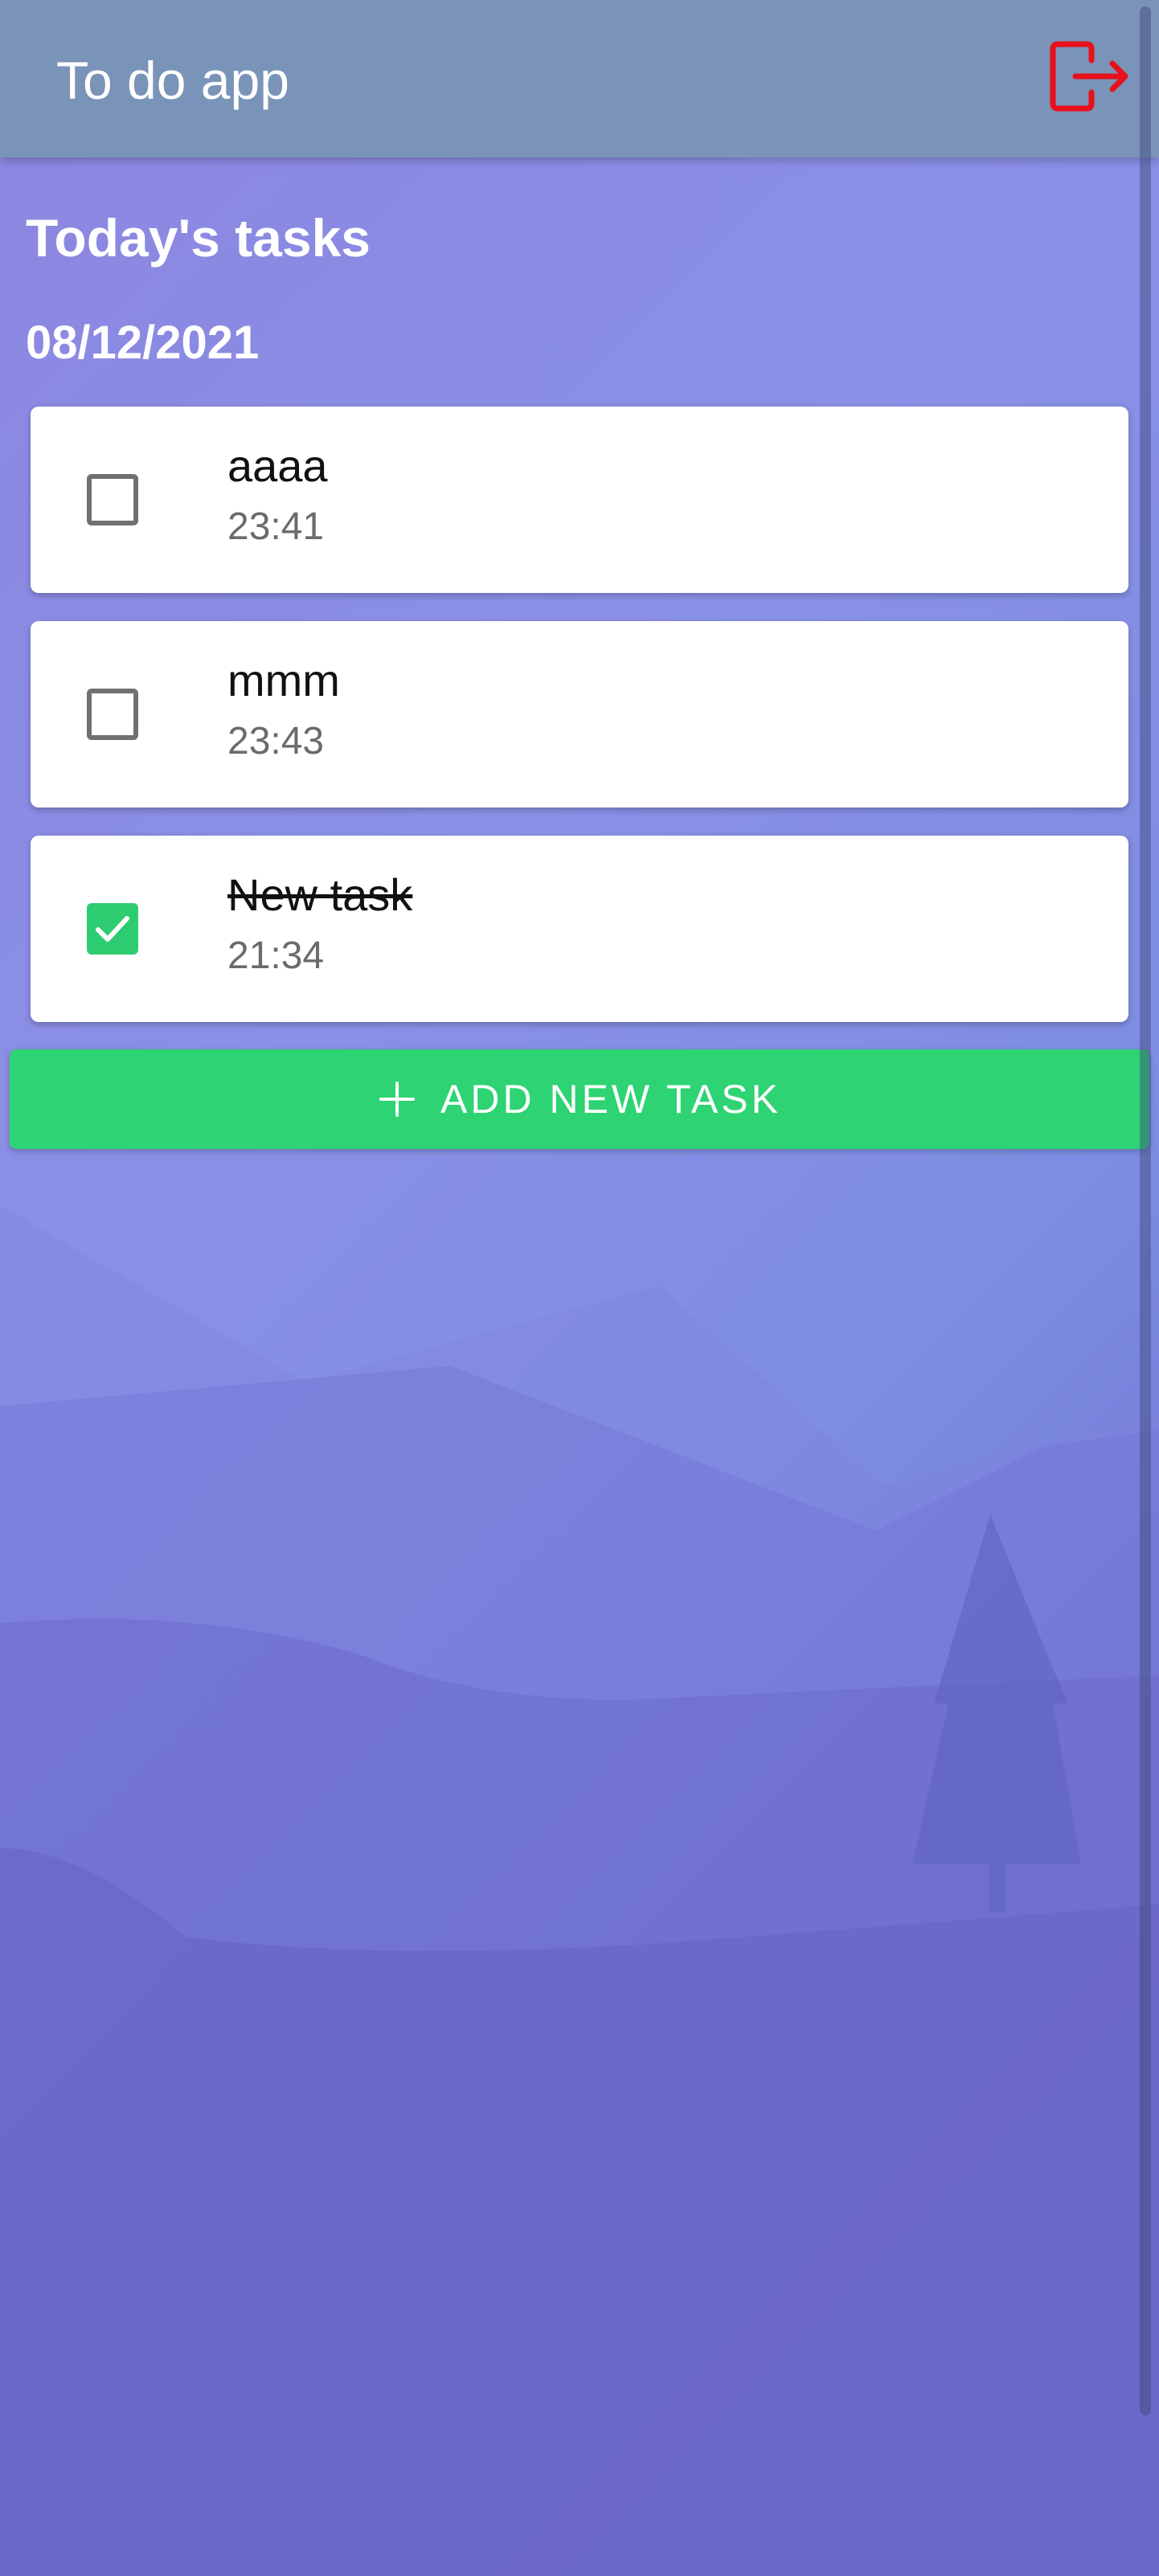 The image size is (1159, 2576). What do you see at coordinates (198, 238) in the screenshot?
I see `section-title: Today's tasks` at bounding box center [198, 238].